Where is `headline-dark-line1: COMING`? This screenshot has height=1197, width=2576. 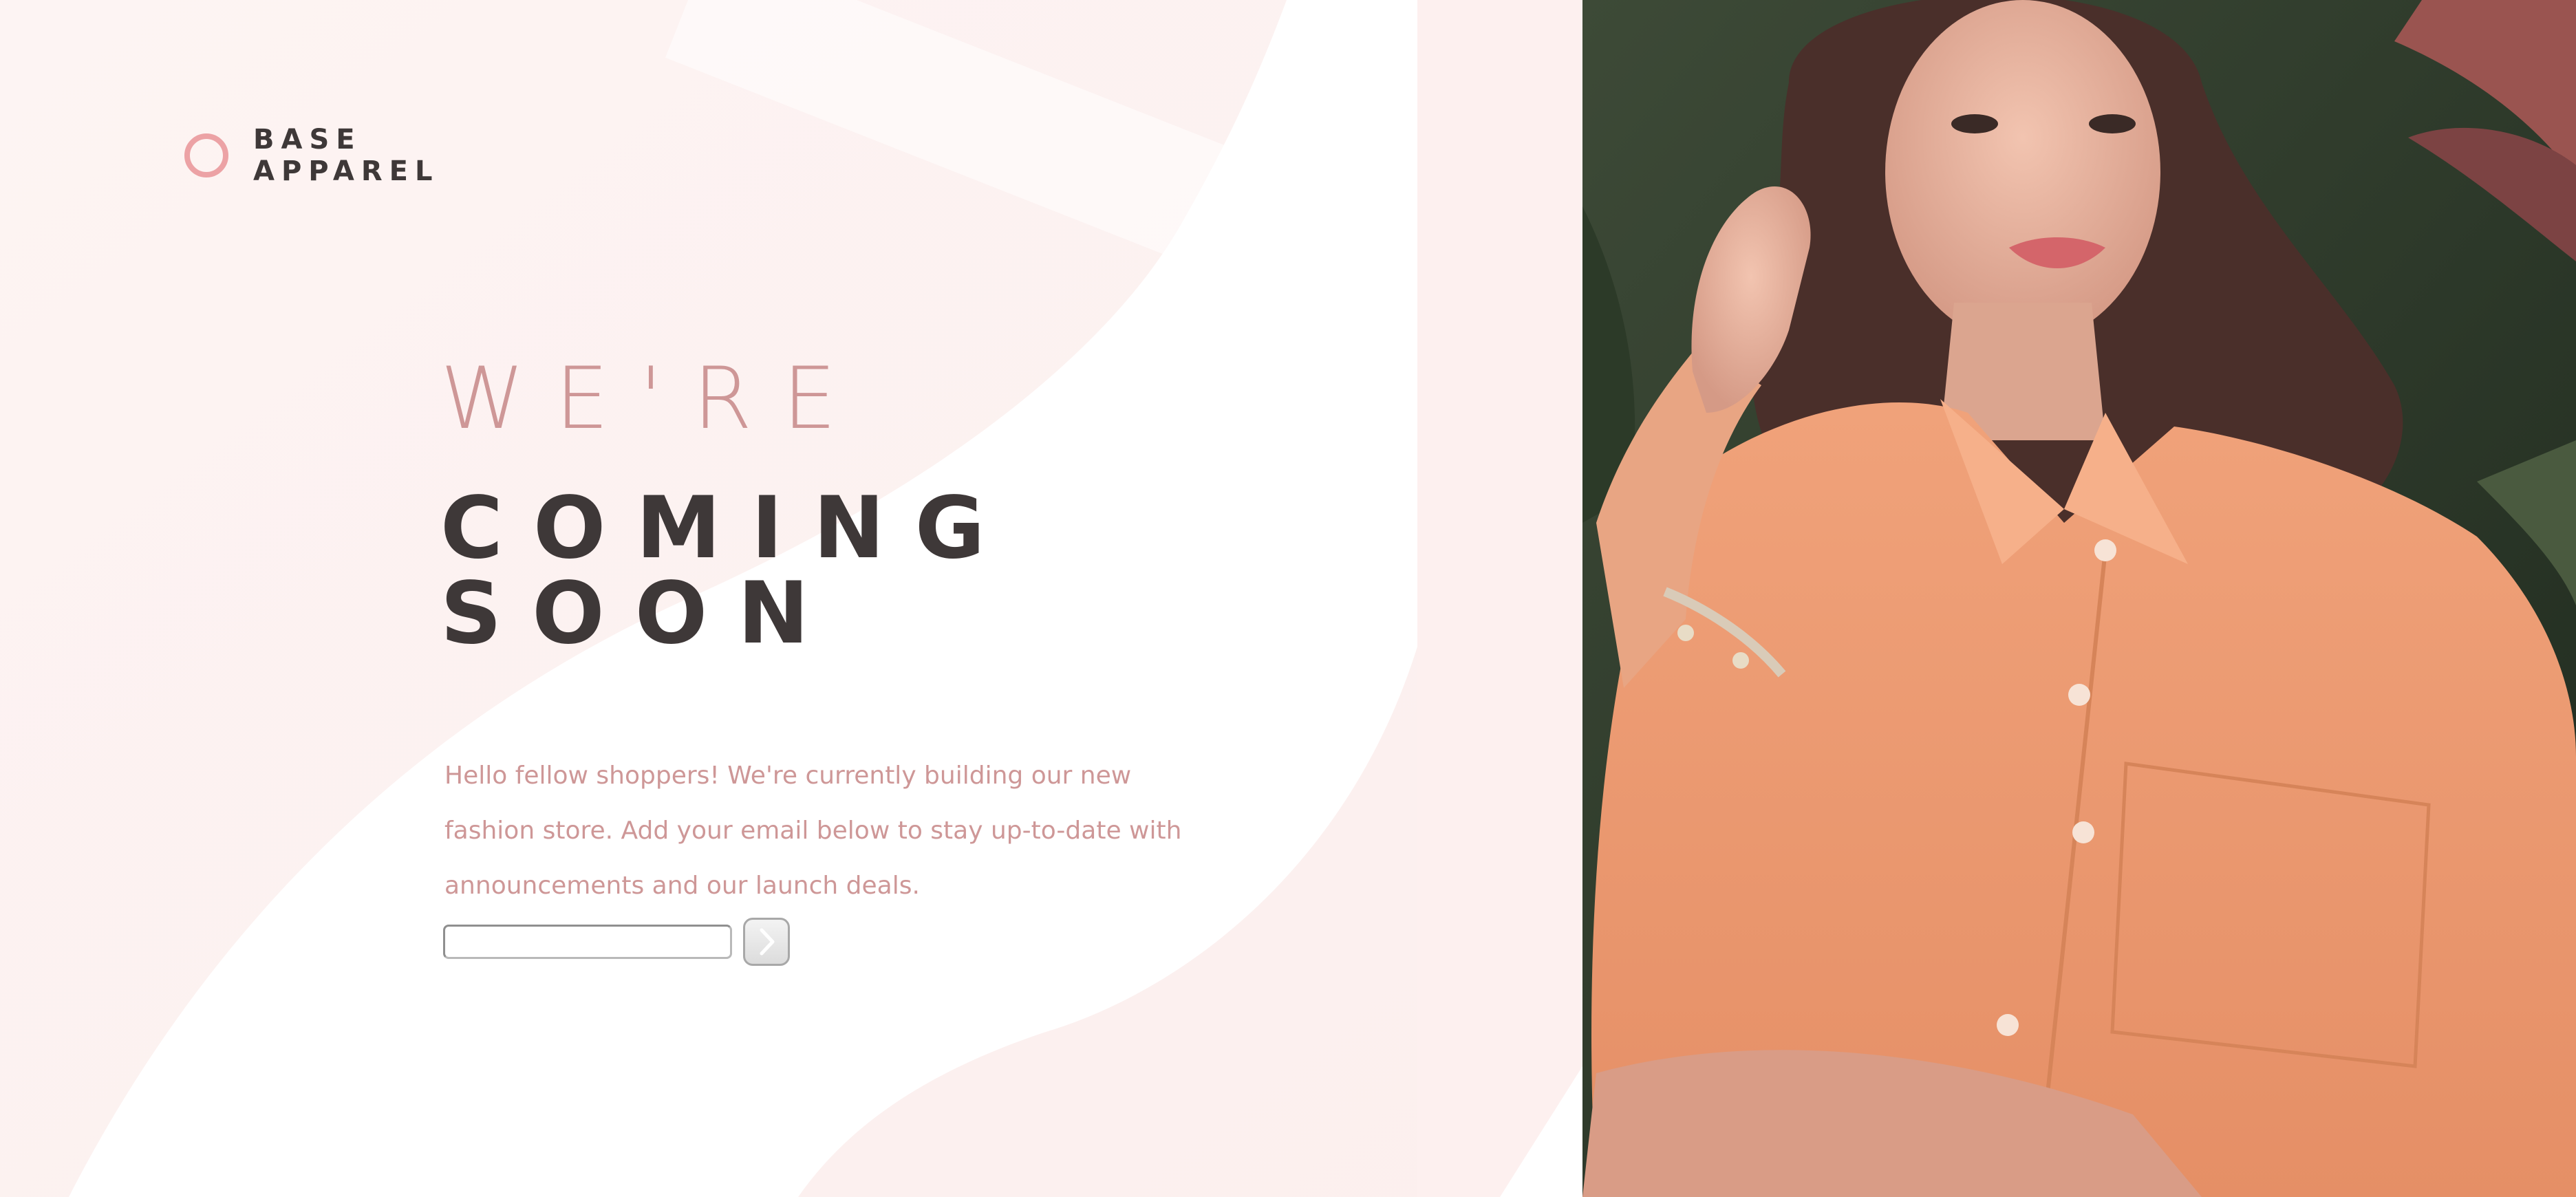 headline-dark-line1: COMING is located at coordinates (728, 528).